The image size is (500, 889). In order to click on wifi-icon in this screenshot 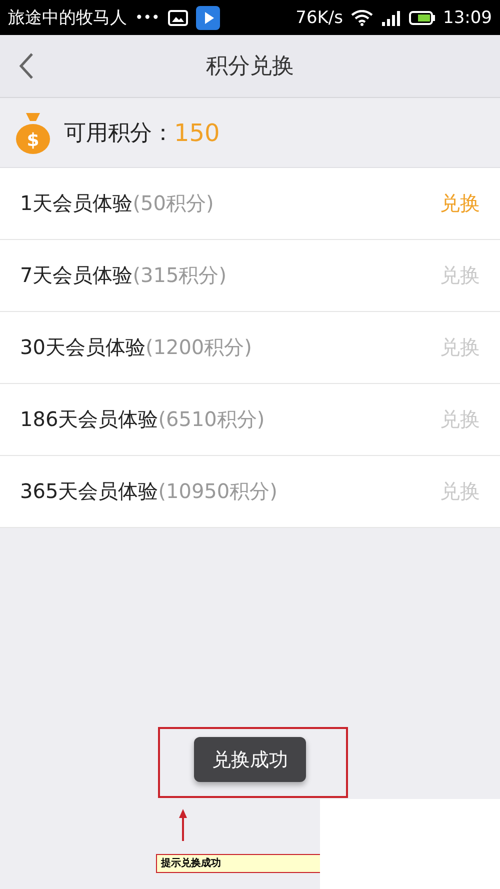, I will do `click(362, 18)`.